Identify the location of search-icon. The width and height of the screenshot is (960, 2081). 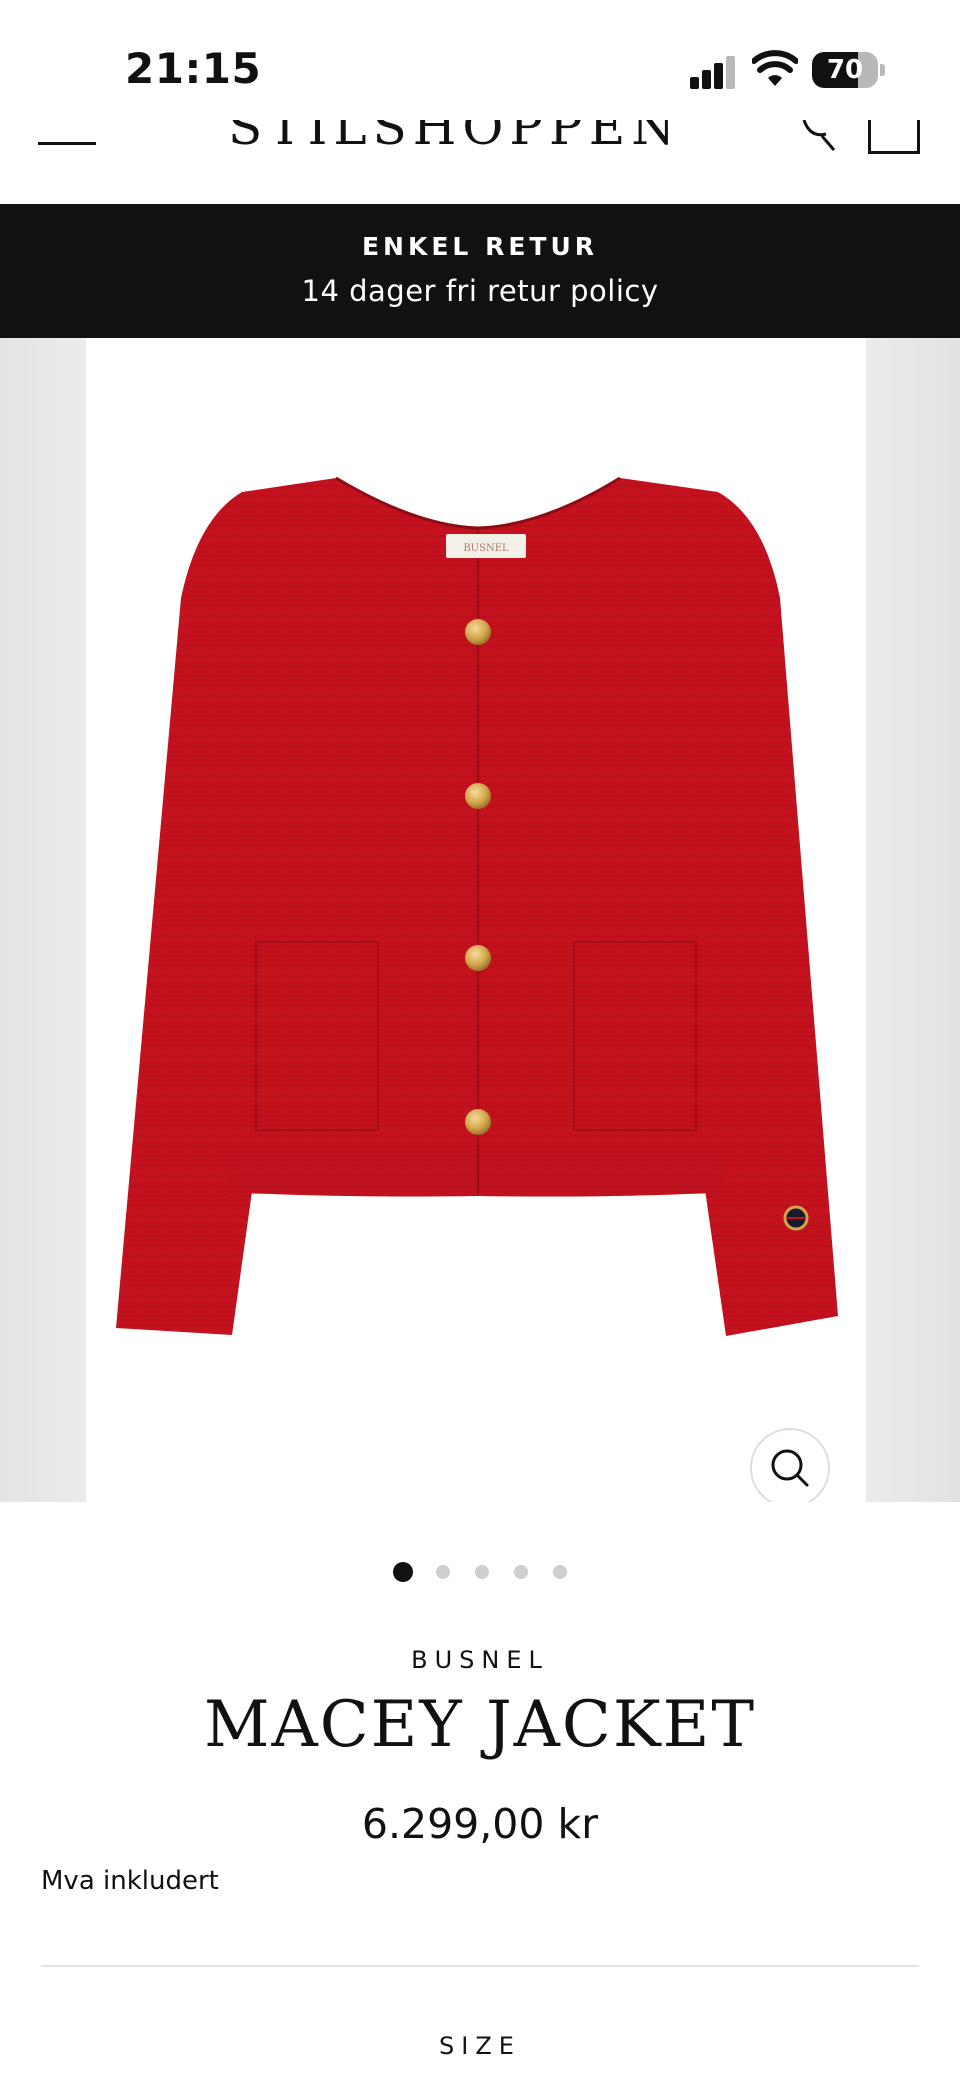
(820, 136).